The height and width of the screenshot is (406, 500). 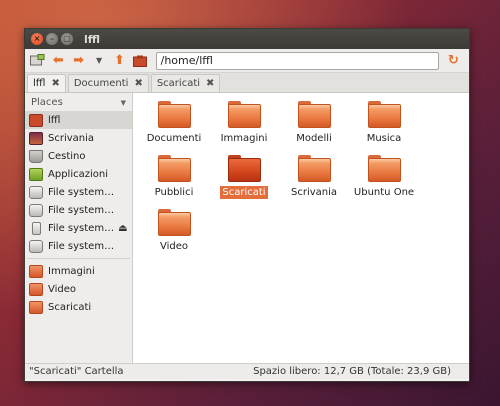 I want to click on status-free-space-text: Spazio libero: 12,7 GB (Totale: 23,9 GB), so click(x=352, y=371).